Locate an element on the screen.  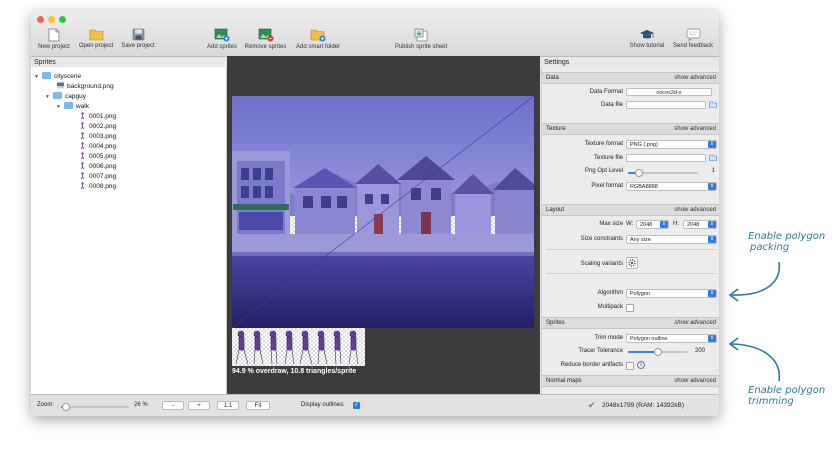
tree-file-0002: 0002.png is located at coordinates (97, 127).